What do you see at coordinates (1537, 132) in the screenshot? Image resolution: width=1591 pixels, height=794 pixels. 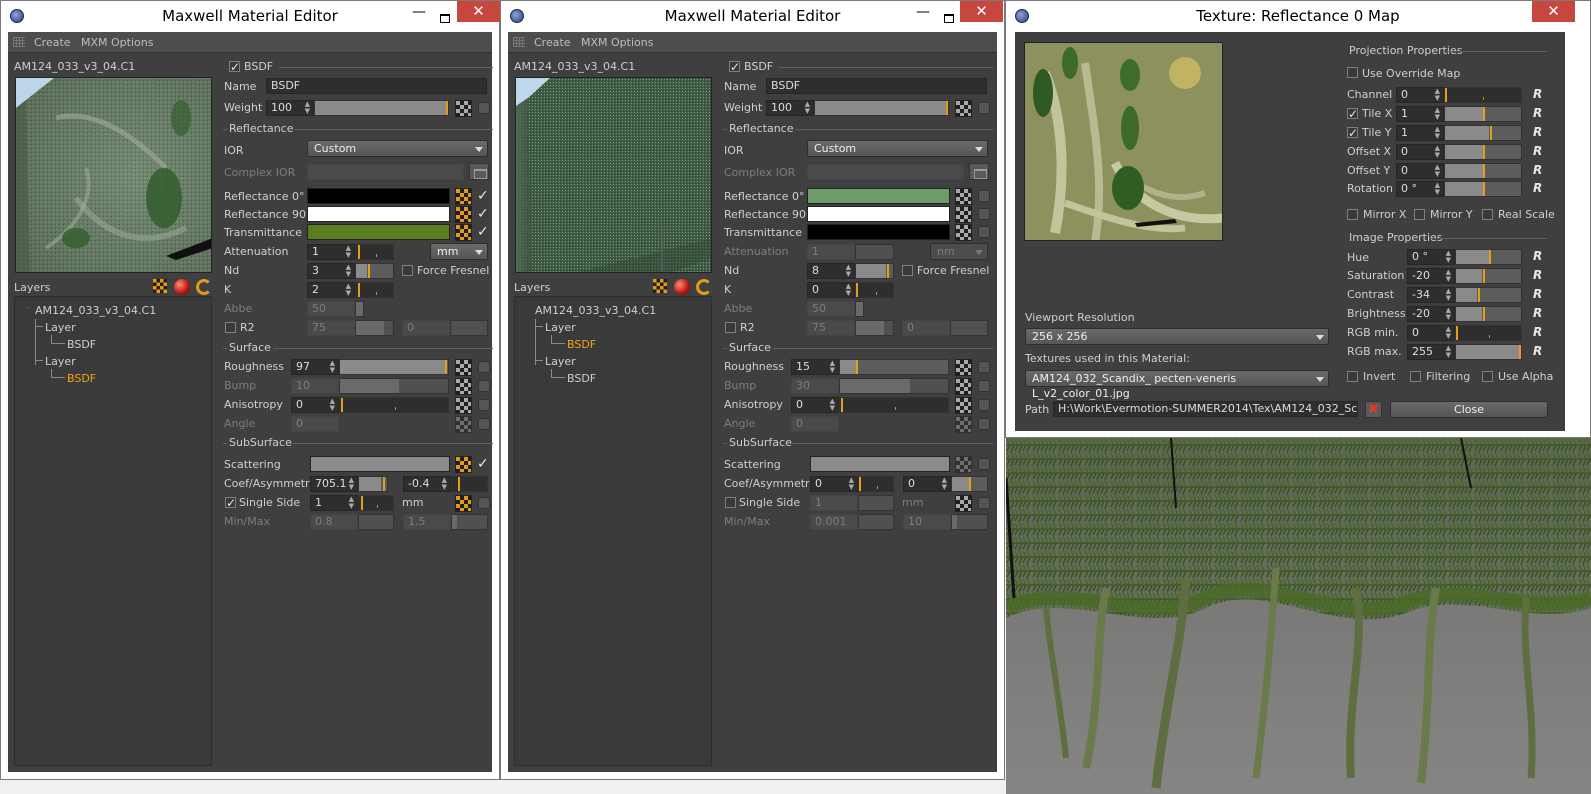 I see `tile-y-reset-icon: R` at bounding box center [1537, 132].